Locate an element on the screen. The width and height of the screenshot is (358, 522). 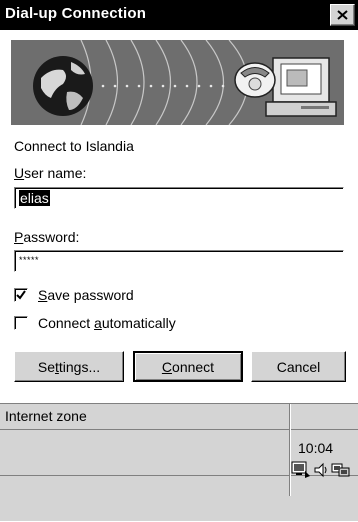
username-input: elias is located at coordinates (179, 198).